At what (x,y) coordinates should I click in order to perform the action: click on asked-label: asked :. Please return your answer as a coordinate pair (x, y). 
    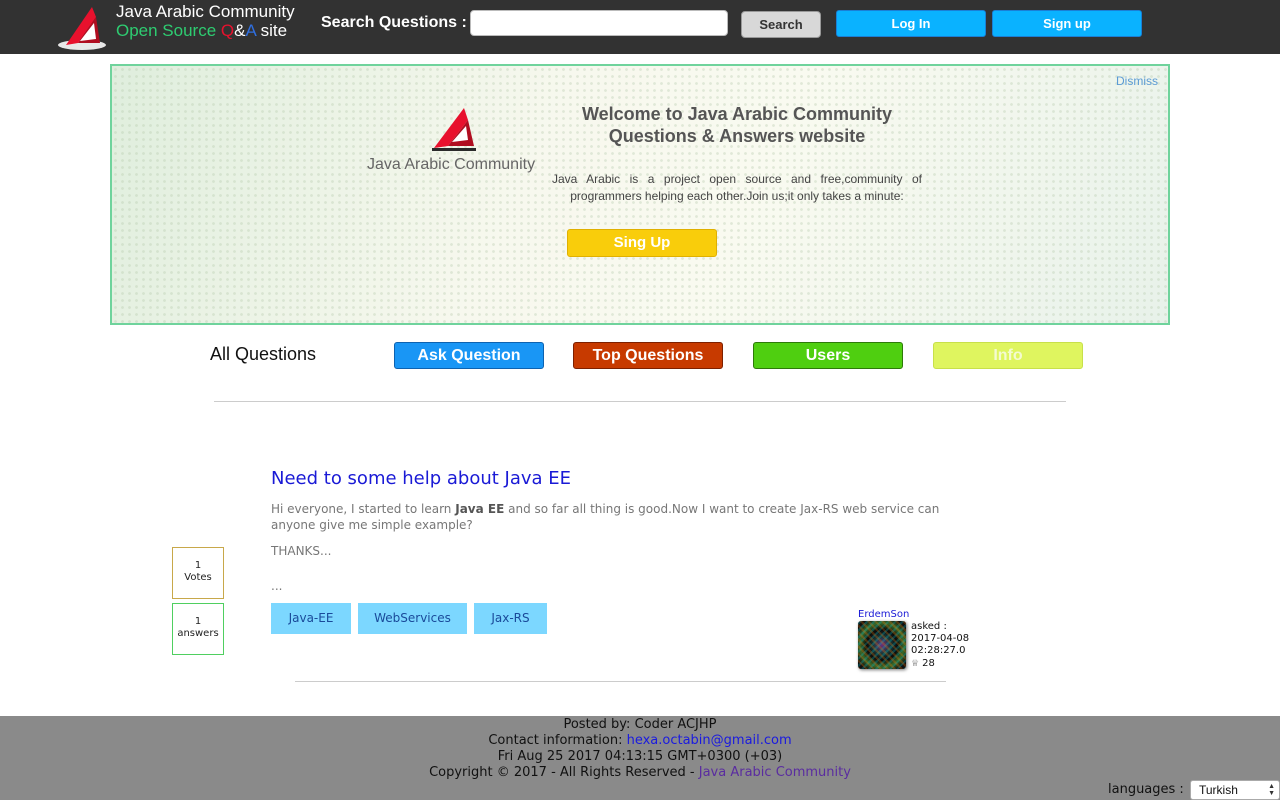
    Looking at the image, I should click on (929, 626).